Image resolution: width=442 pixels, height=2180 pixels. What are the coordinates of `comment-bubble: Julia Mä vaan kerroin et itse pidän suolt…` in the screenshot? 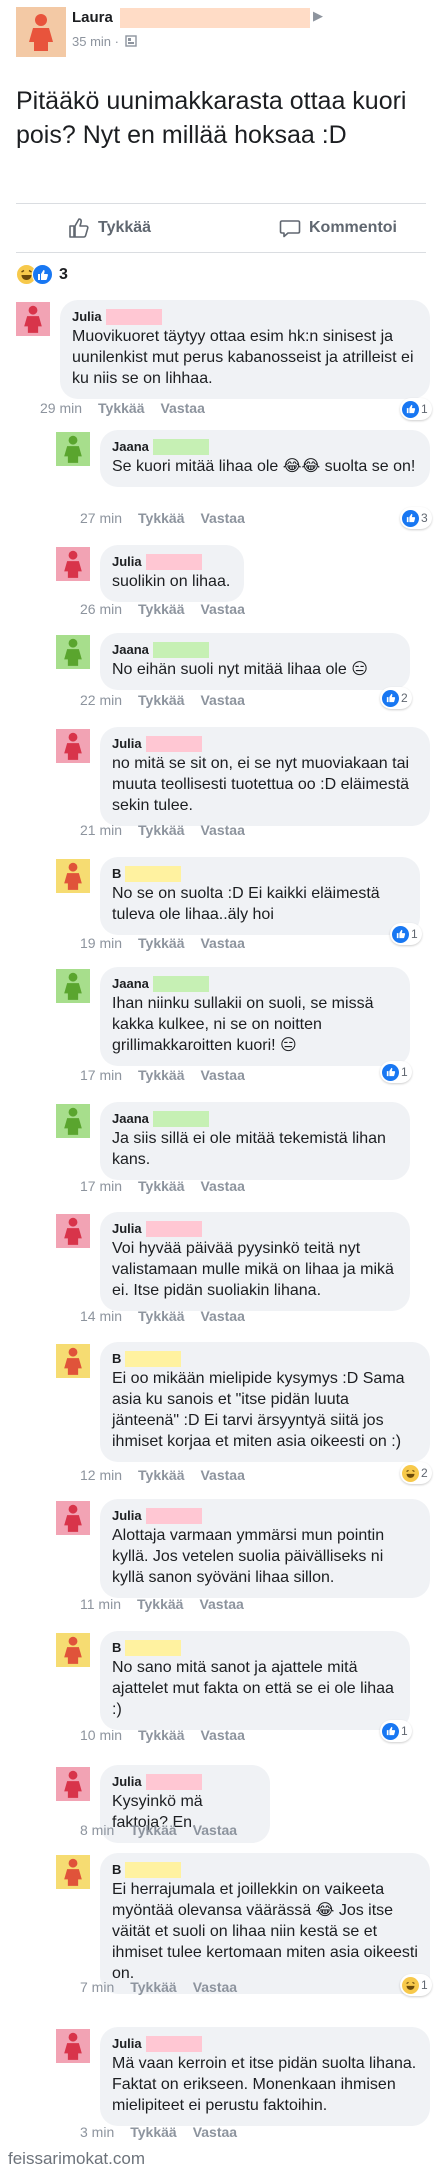 It's located at (265, 2076).